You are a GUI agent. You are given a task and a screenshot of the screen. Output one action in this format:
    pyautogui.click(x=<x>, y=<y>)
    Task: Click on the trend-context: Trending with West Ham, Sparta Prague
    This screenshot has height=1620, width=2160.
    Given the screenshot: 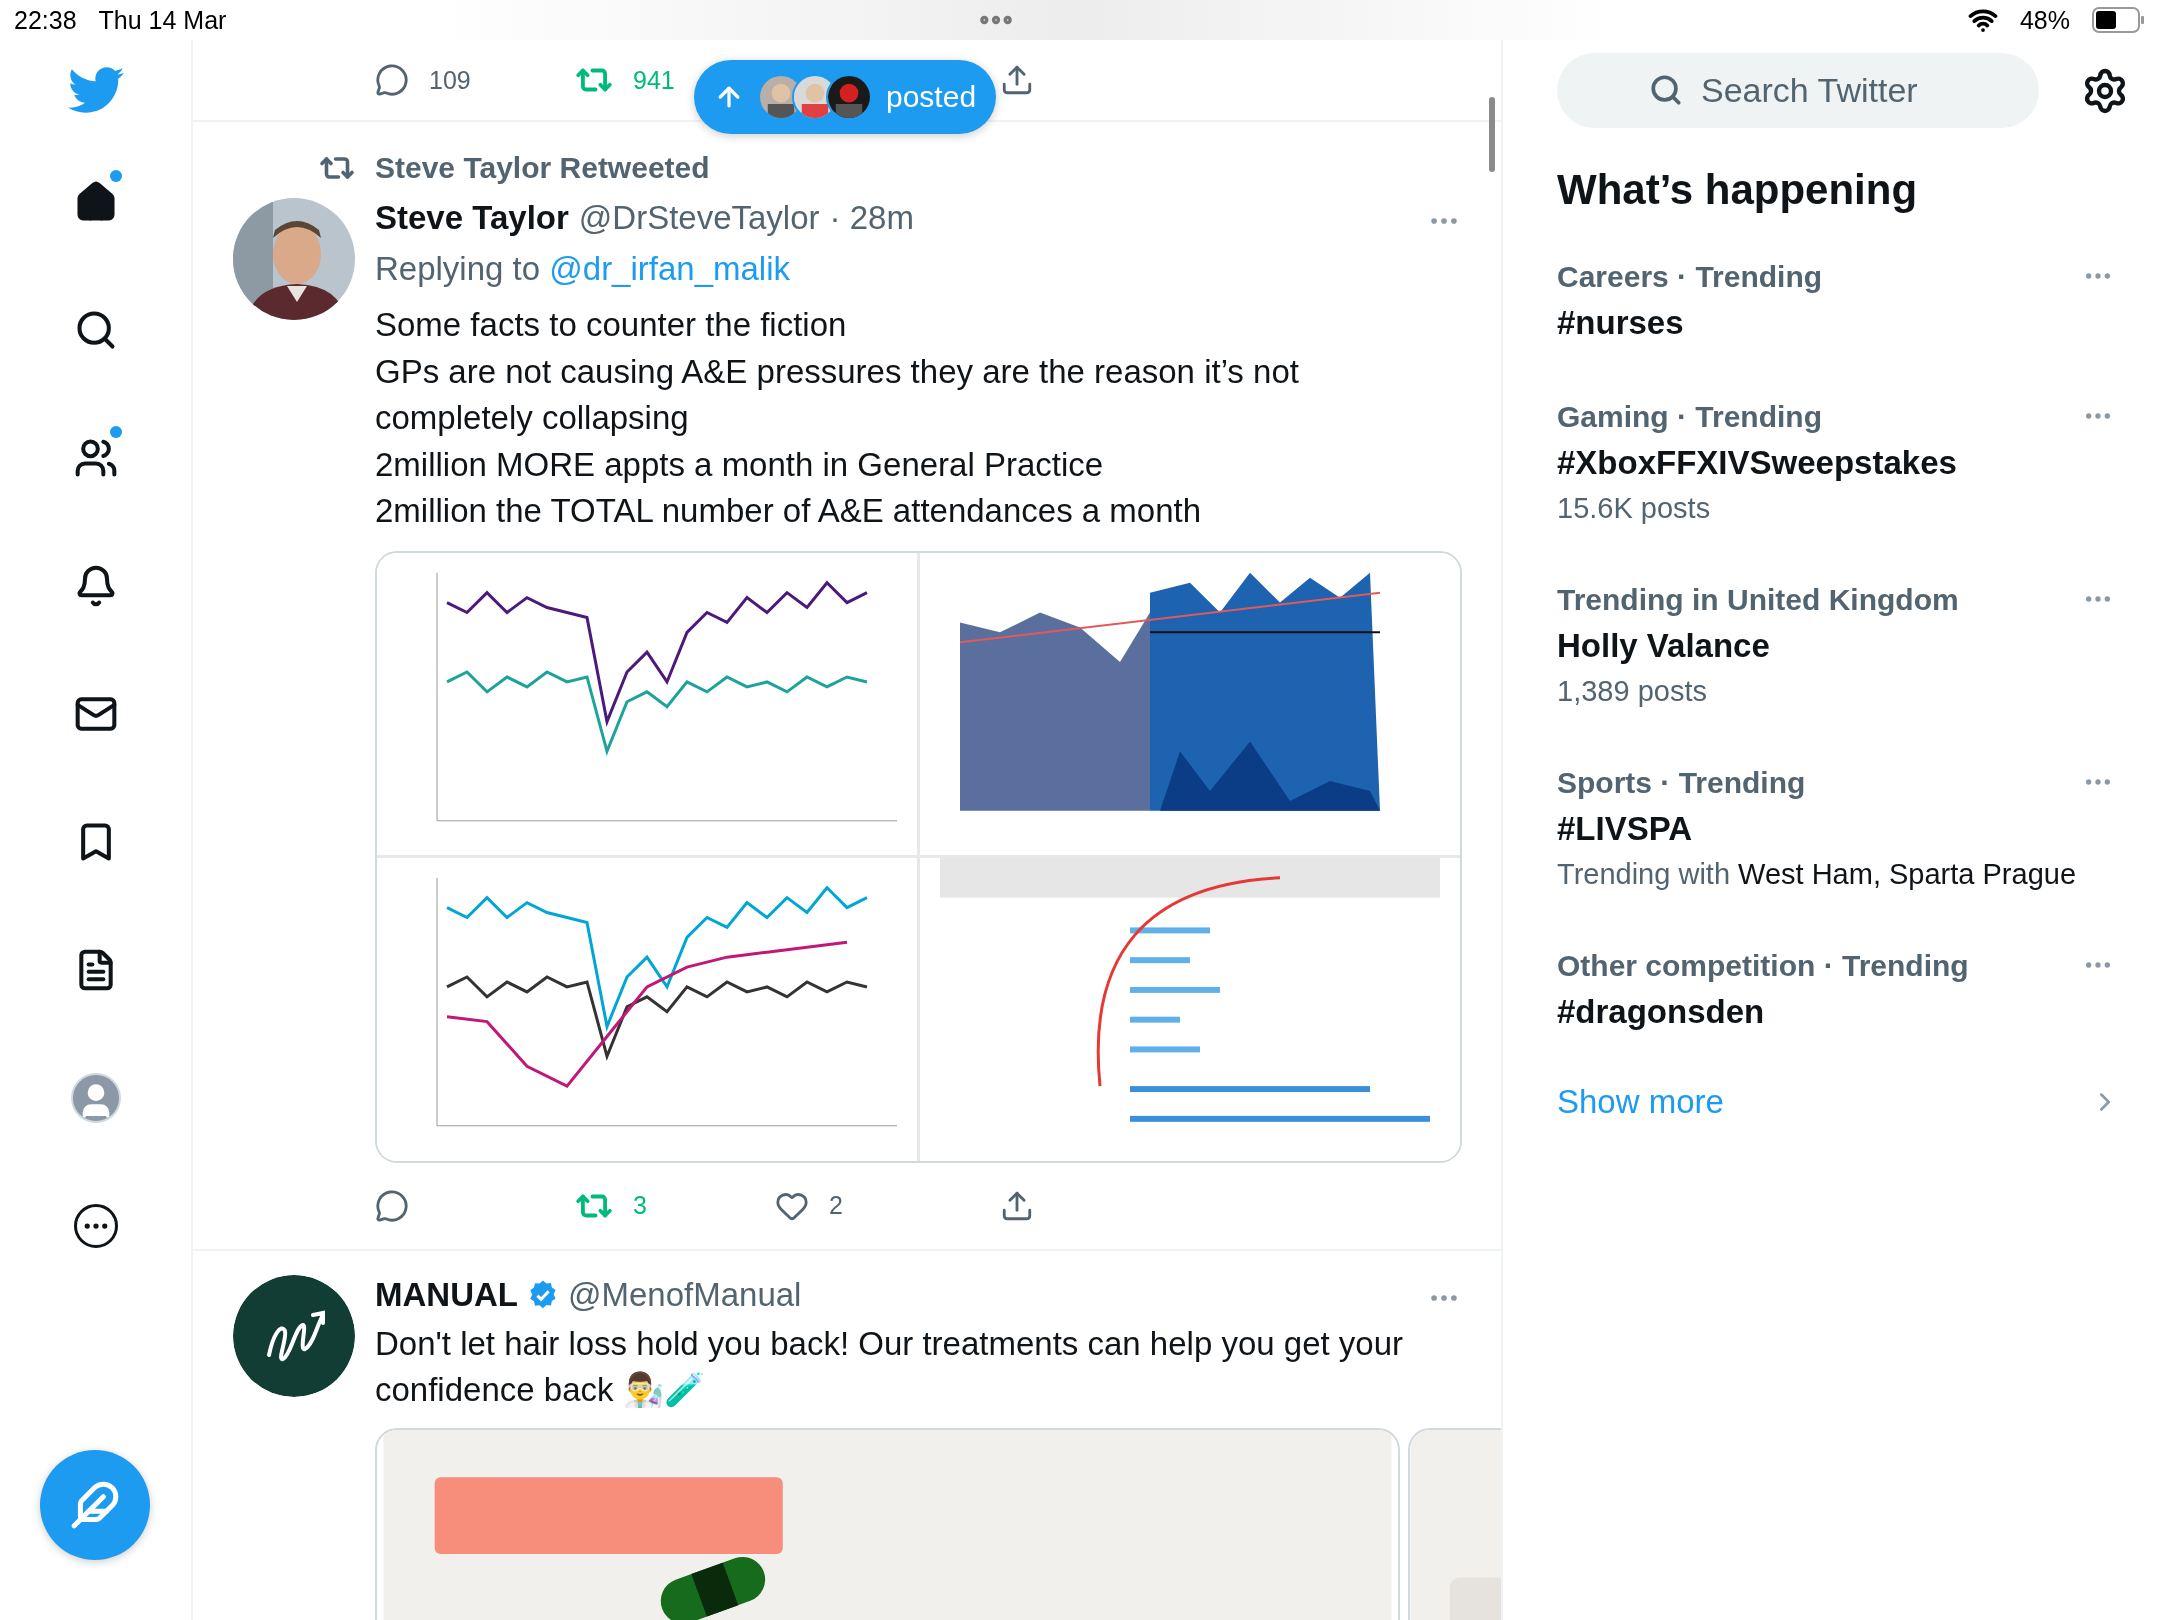 What is the action you would take?
    pyautogui.click(x=1817, y=874)
    